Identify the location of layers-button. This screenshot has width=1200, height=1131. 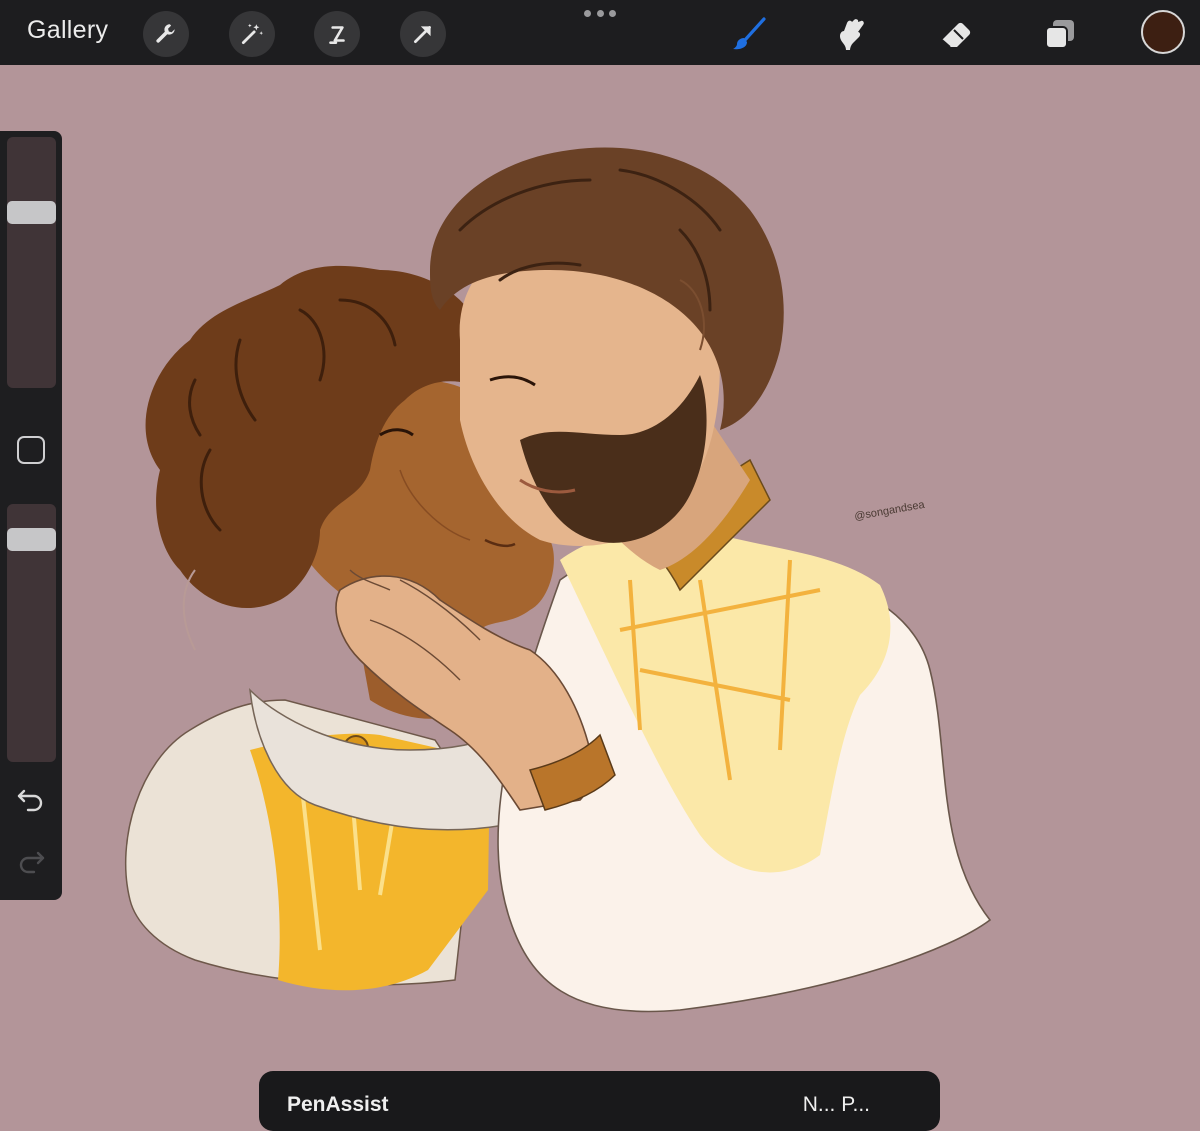
(1060, 34).